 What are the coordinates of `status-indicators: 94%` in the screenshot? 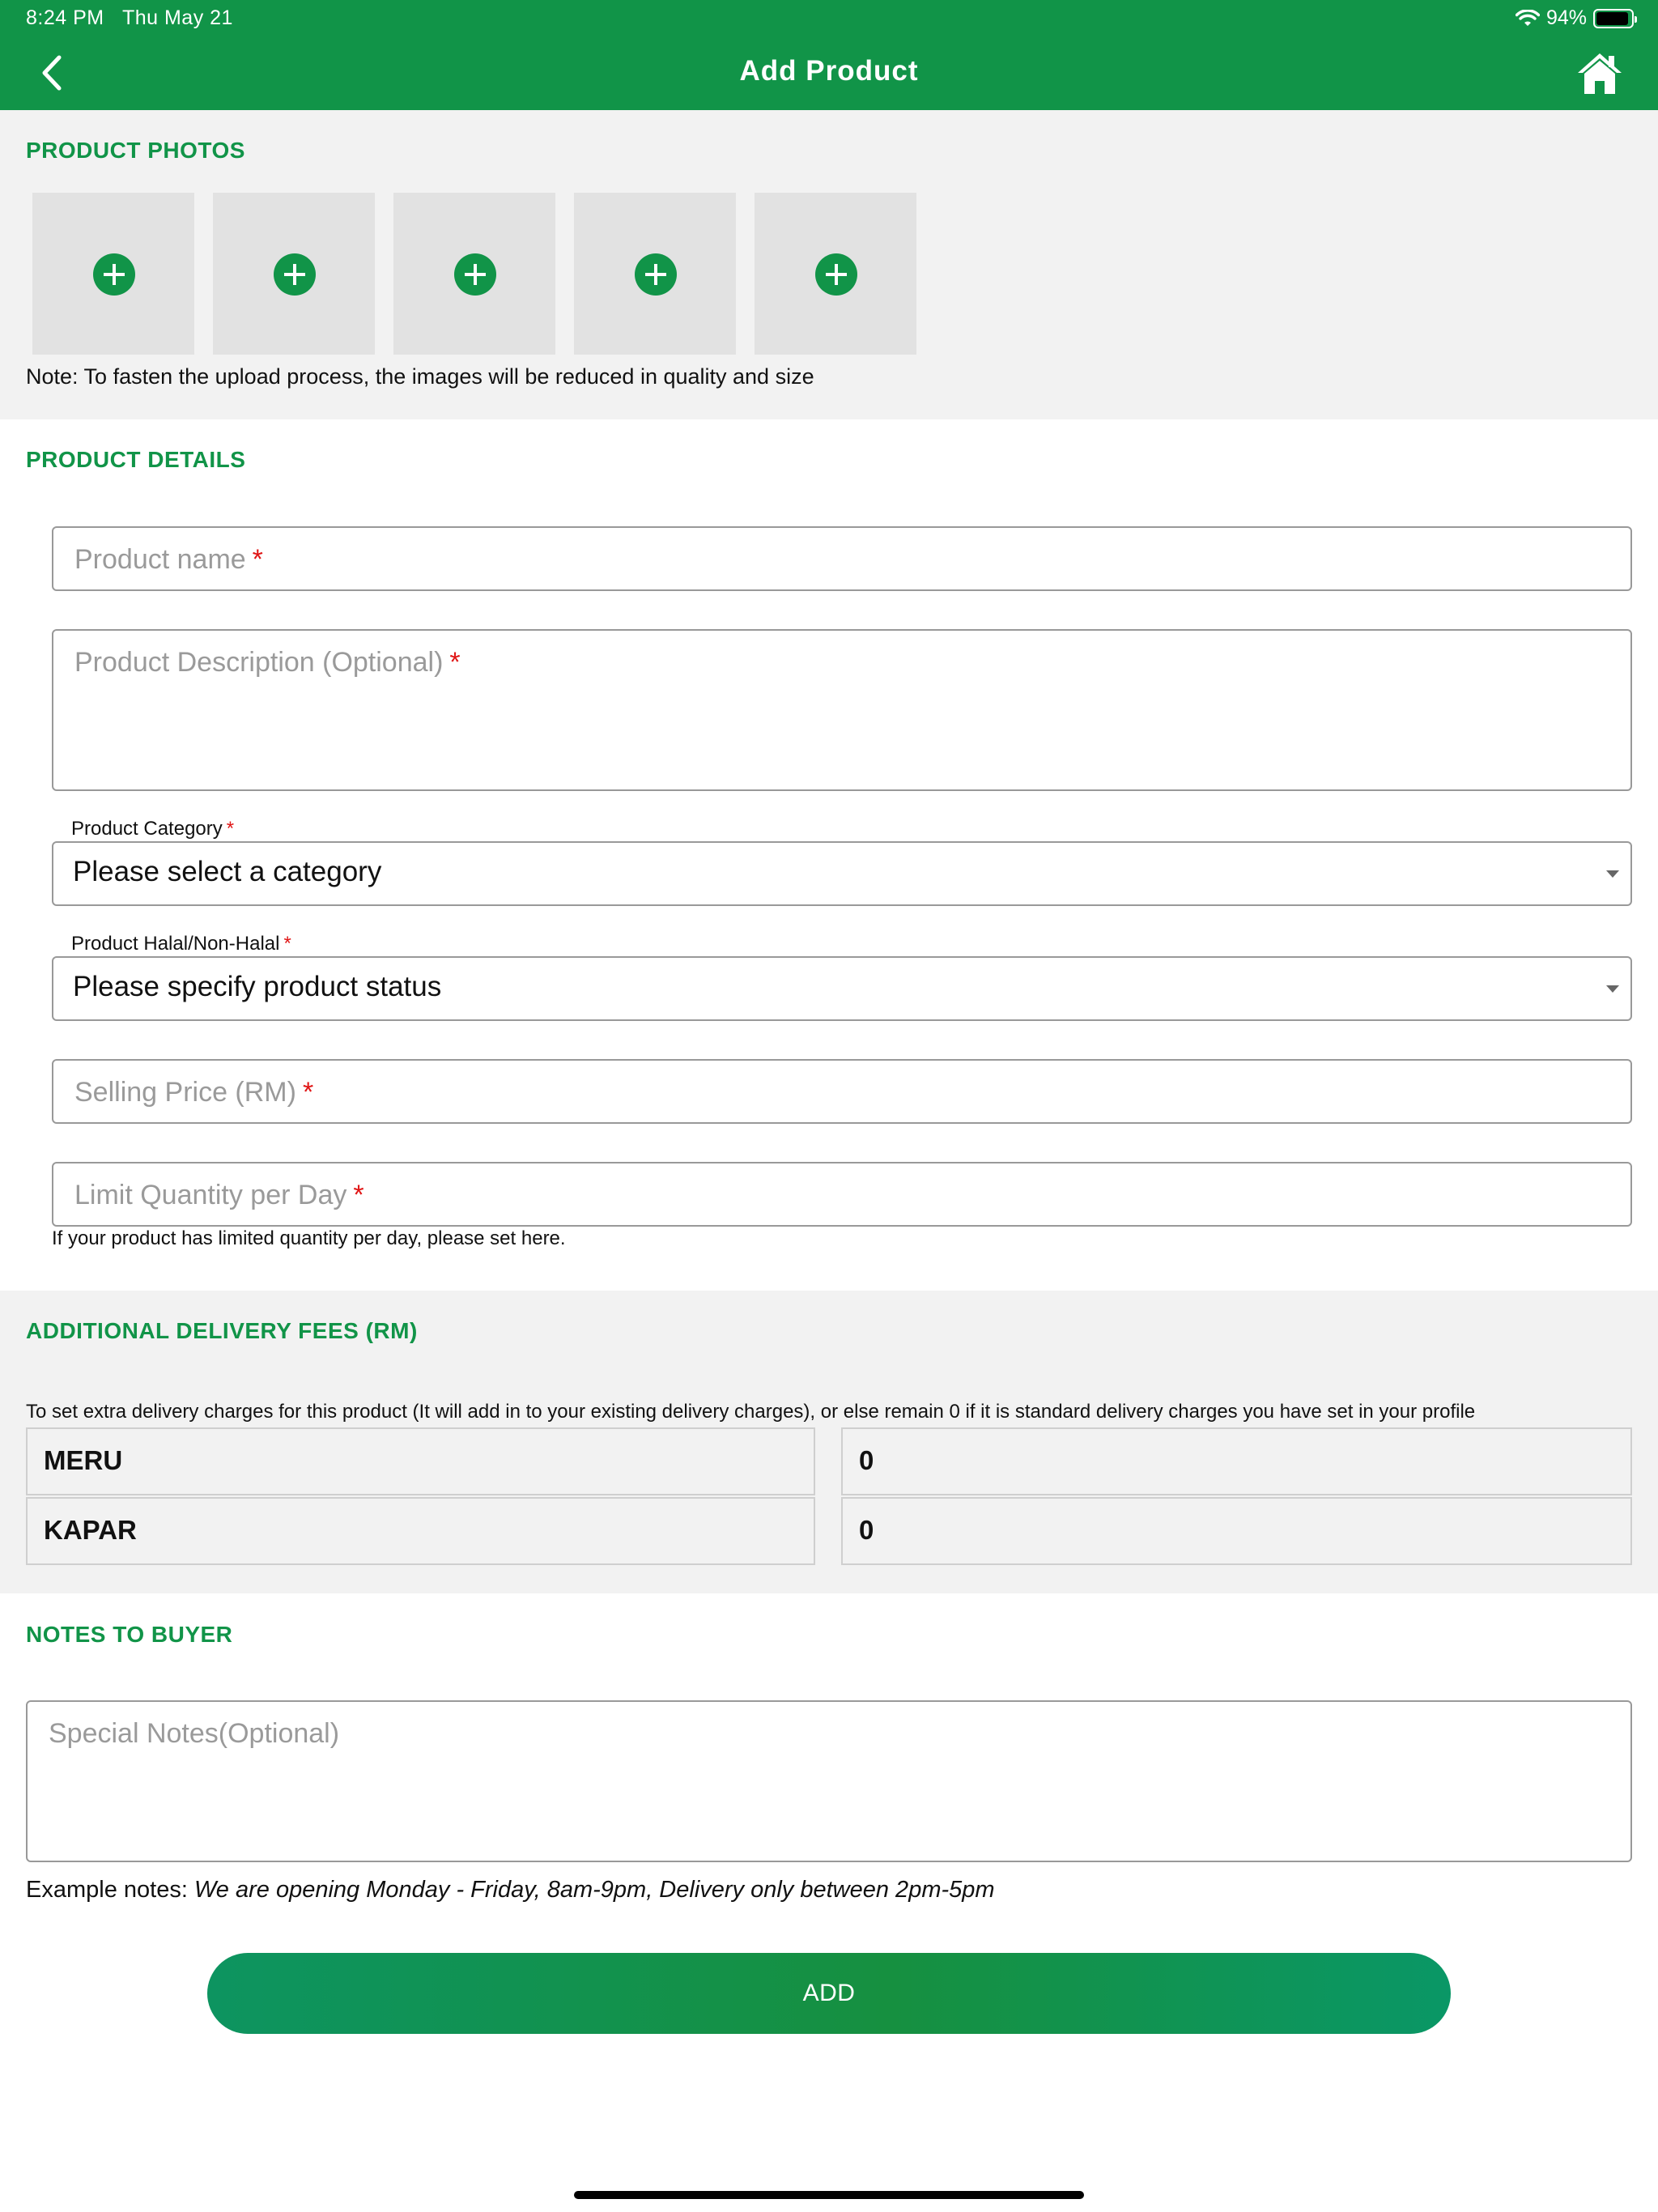 It's located at (1576, 18).